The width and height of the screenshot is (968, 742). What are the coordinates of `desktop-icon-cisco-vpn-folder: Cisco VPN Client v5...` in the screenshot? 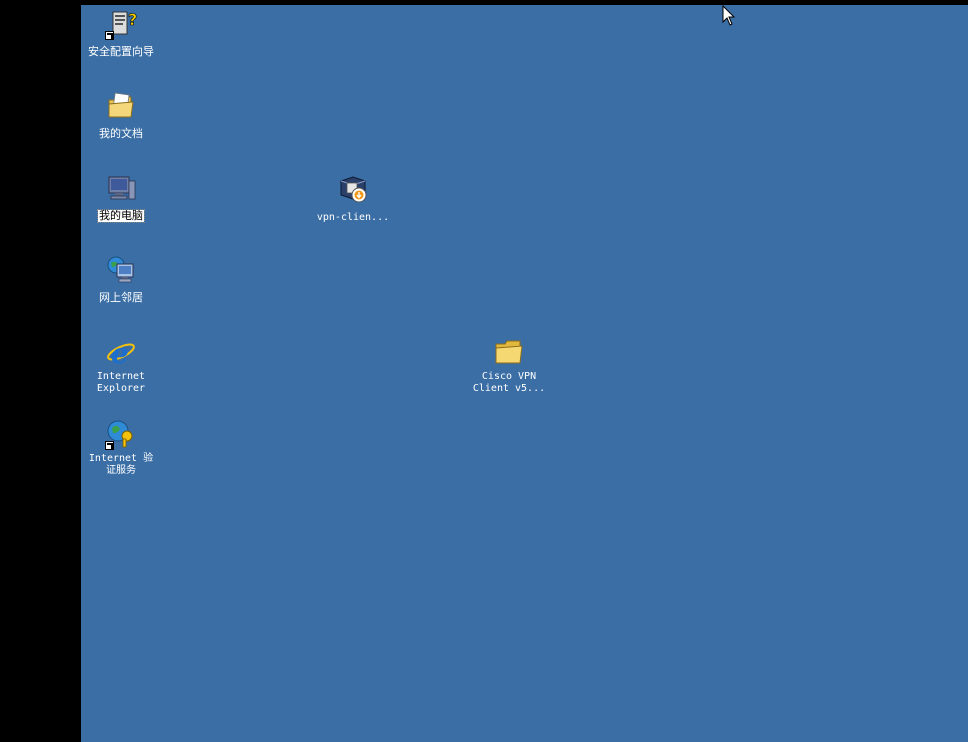 It's located at (509, 365).